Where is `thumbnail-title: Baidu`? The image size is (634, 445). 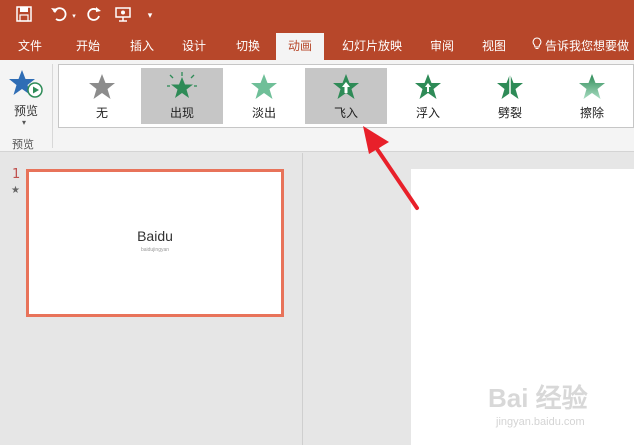
thumbnail-title: Baidu is located at coordinates (155, 236).